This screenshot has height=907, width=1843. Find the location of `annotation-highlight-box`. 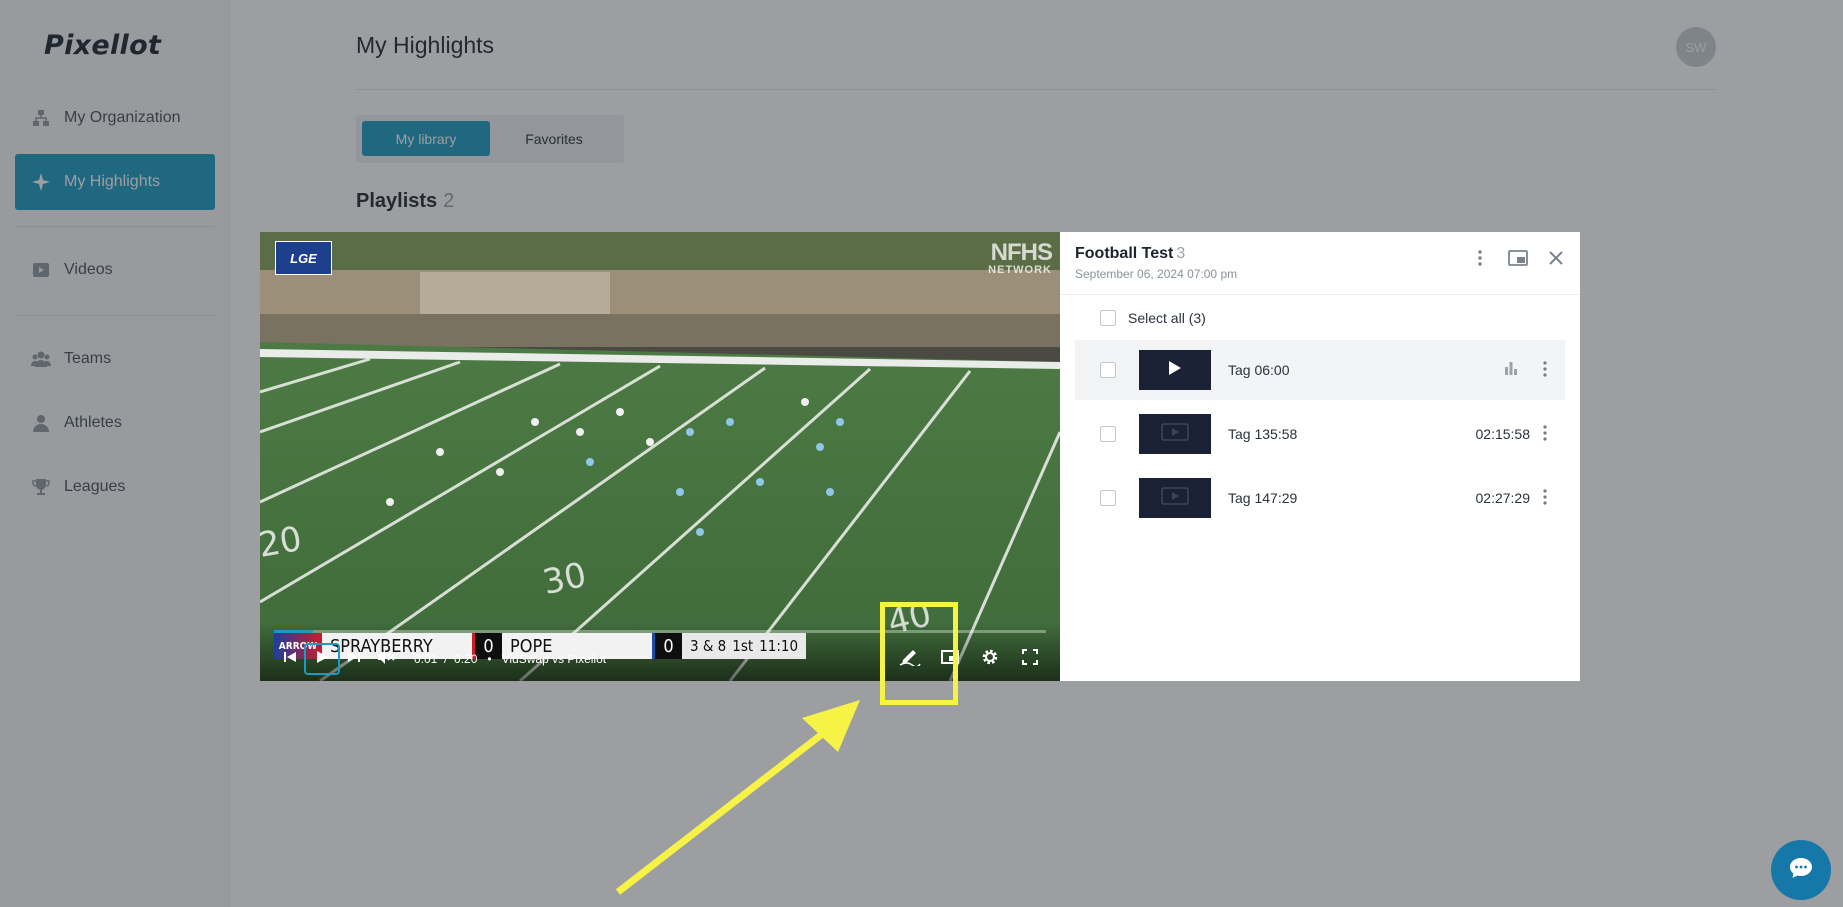

annotation-highlight-box is located at coordinates (919, 653).